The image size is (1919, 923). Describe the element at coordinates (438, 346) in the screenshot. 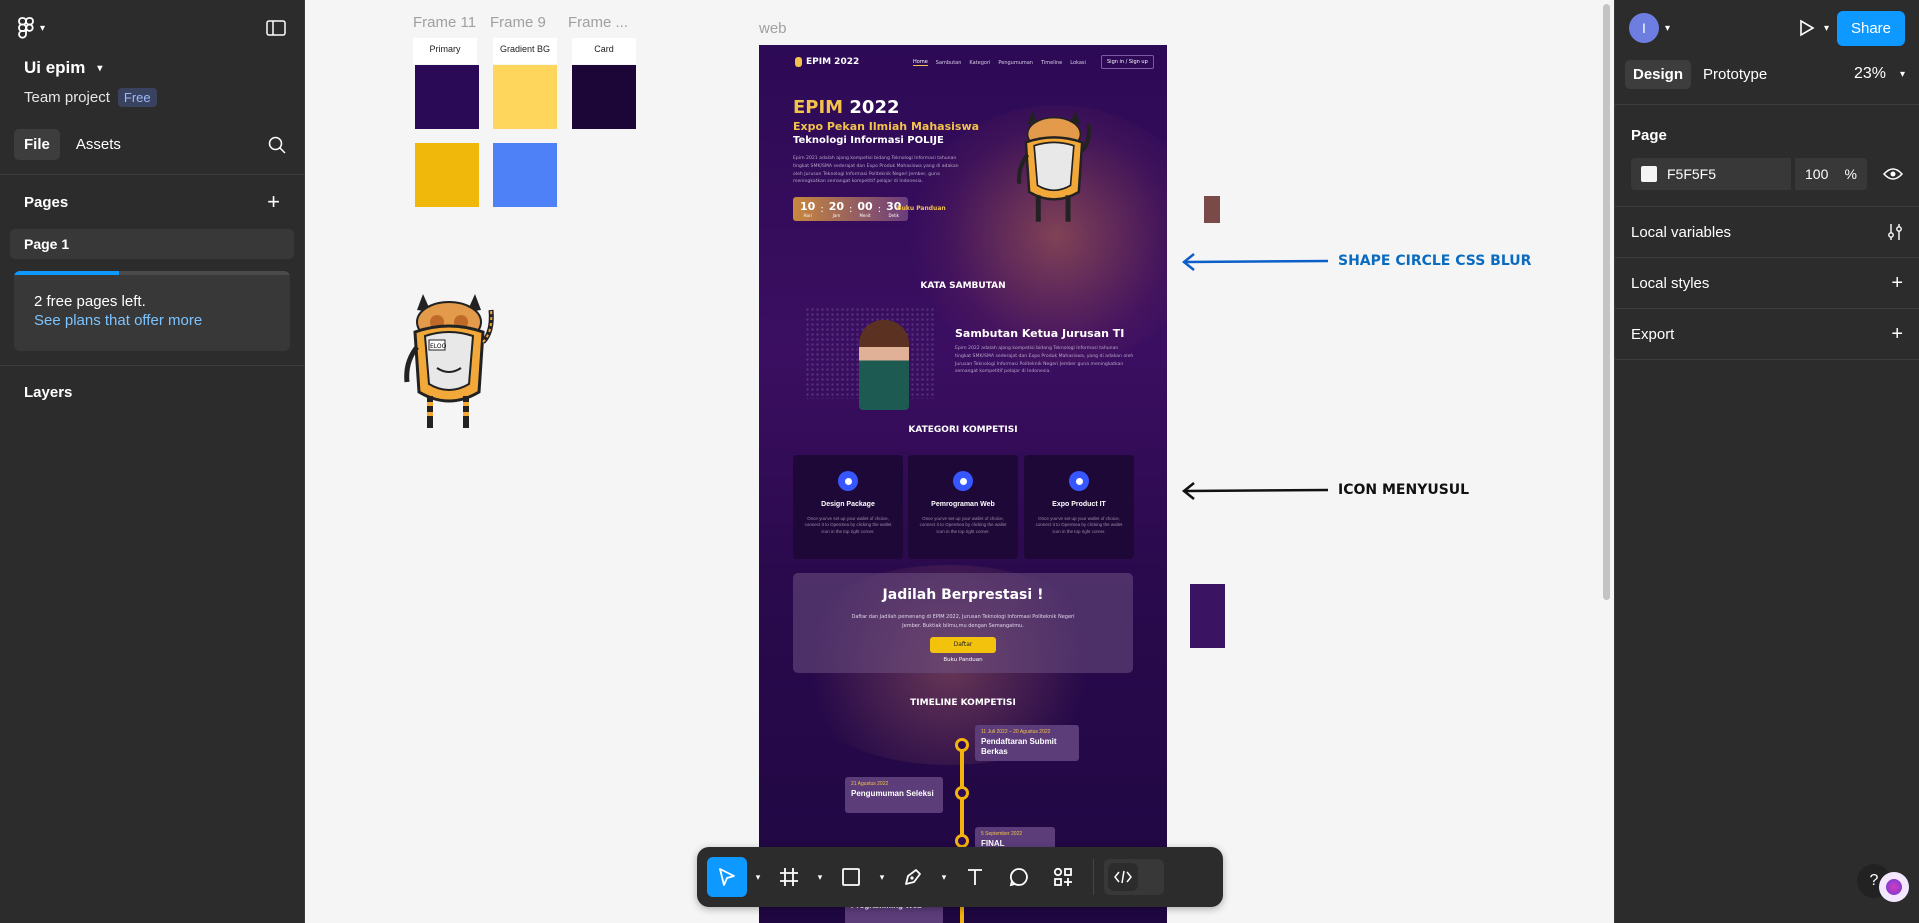

I see `svg-text: ELOO` at that location.